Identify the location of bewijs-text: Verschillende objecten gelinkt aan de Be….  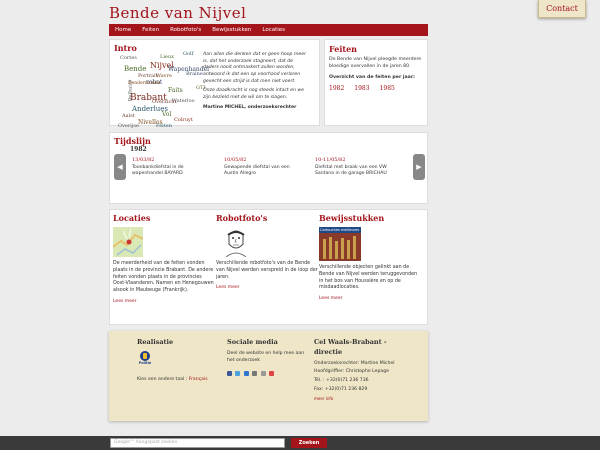
(368, 277).